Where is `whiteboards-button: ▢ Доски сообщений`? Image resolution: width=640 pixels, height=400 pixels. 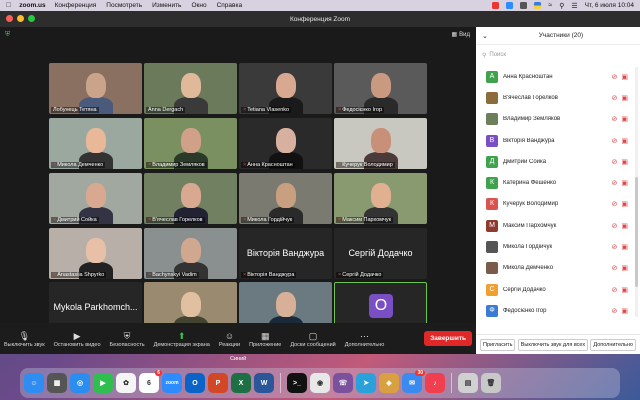 whiteboards-button: ▢ Доски сообщений is located at coordinates (312, 339).